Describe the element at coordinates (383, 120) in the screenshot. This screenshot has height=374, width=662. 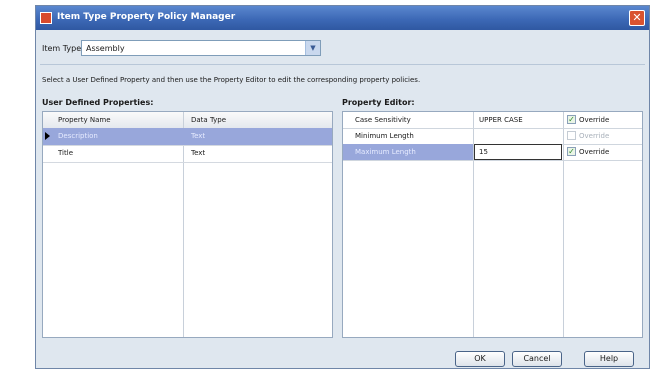
I see `property-label: Case Sensitivity` at that location.